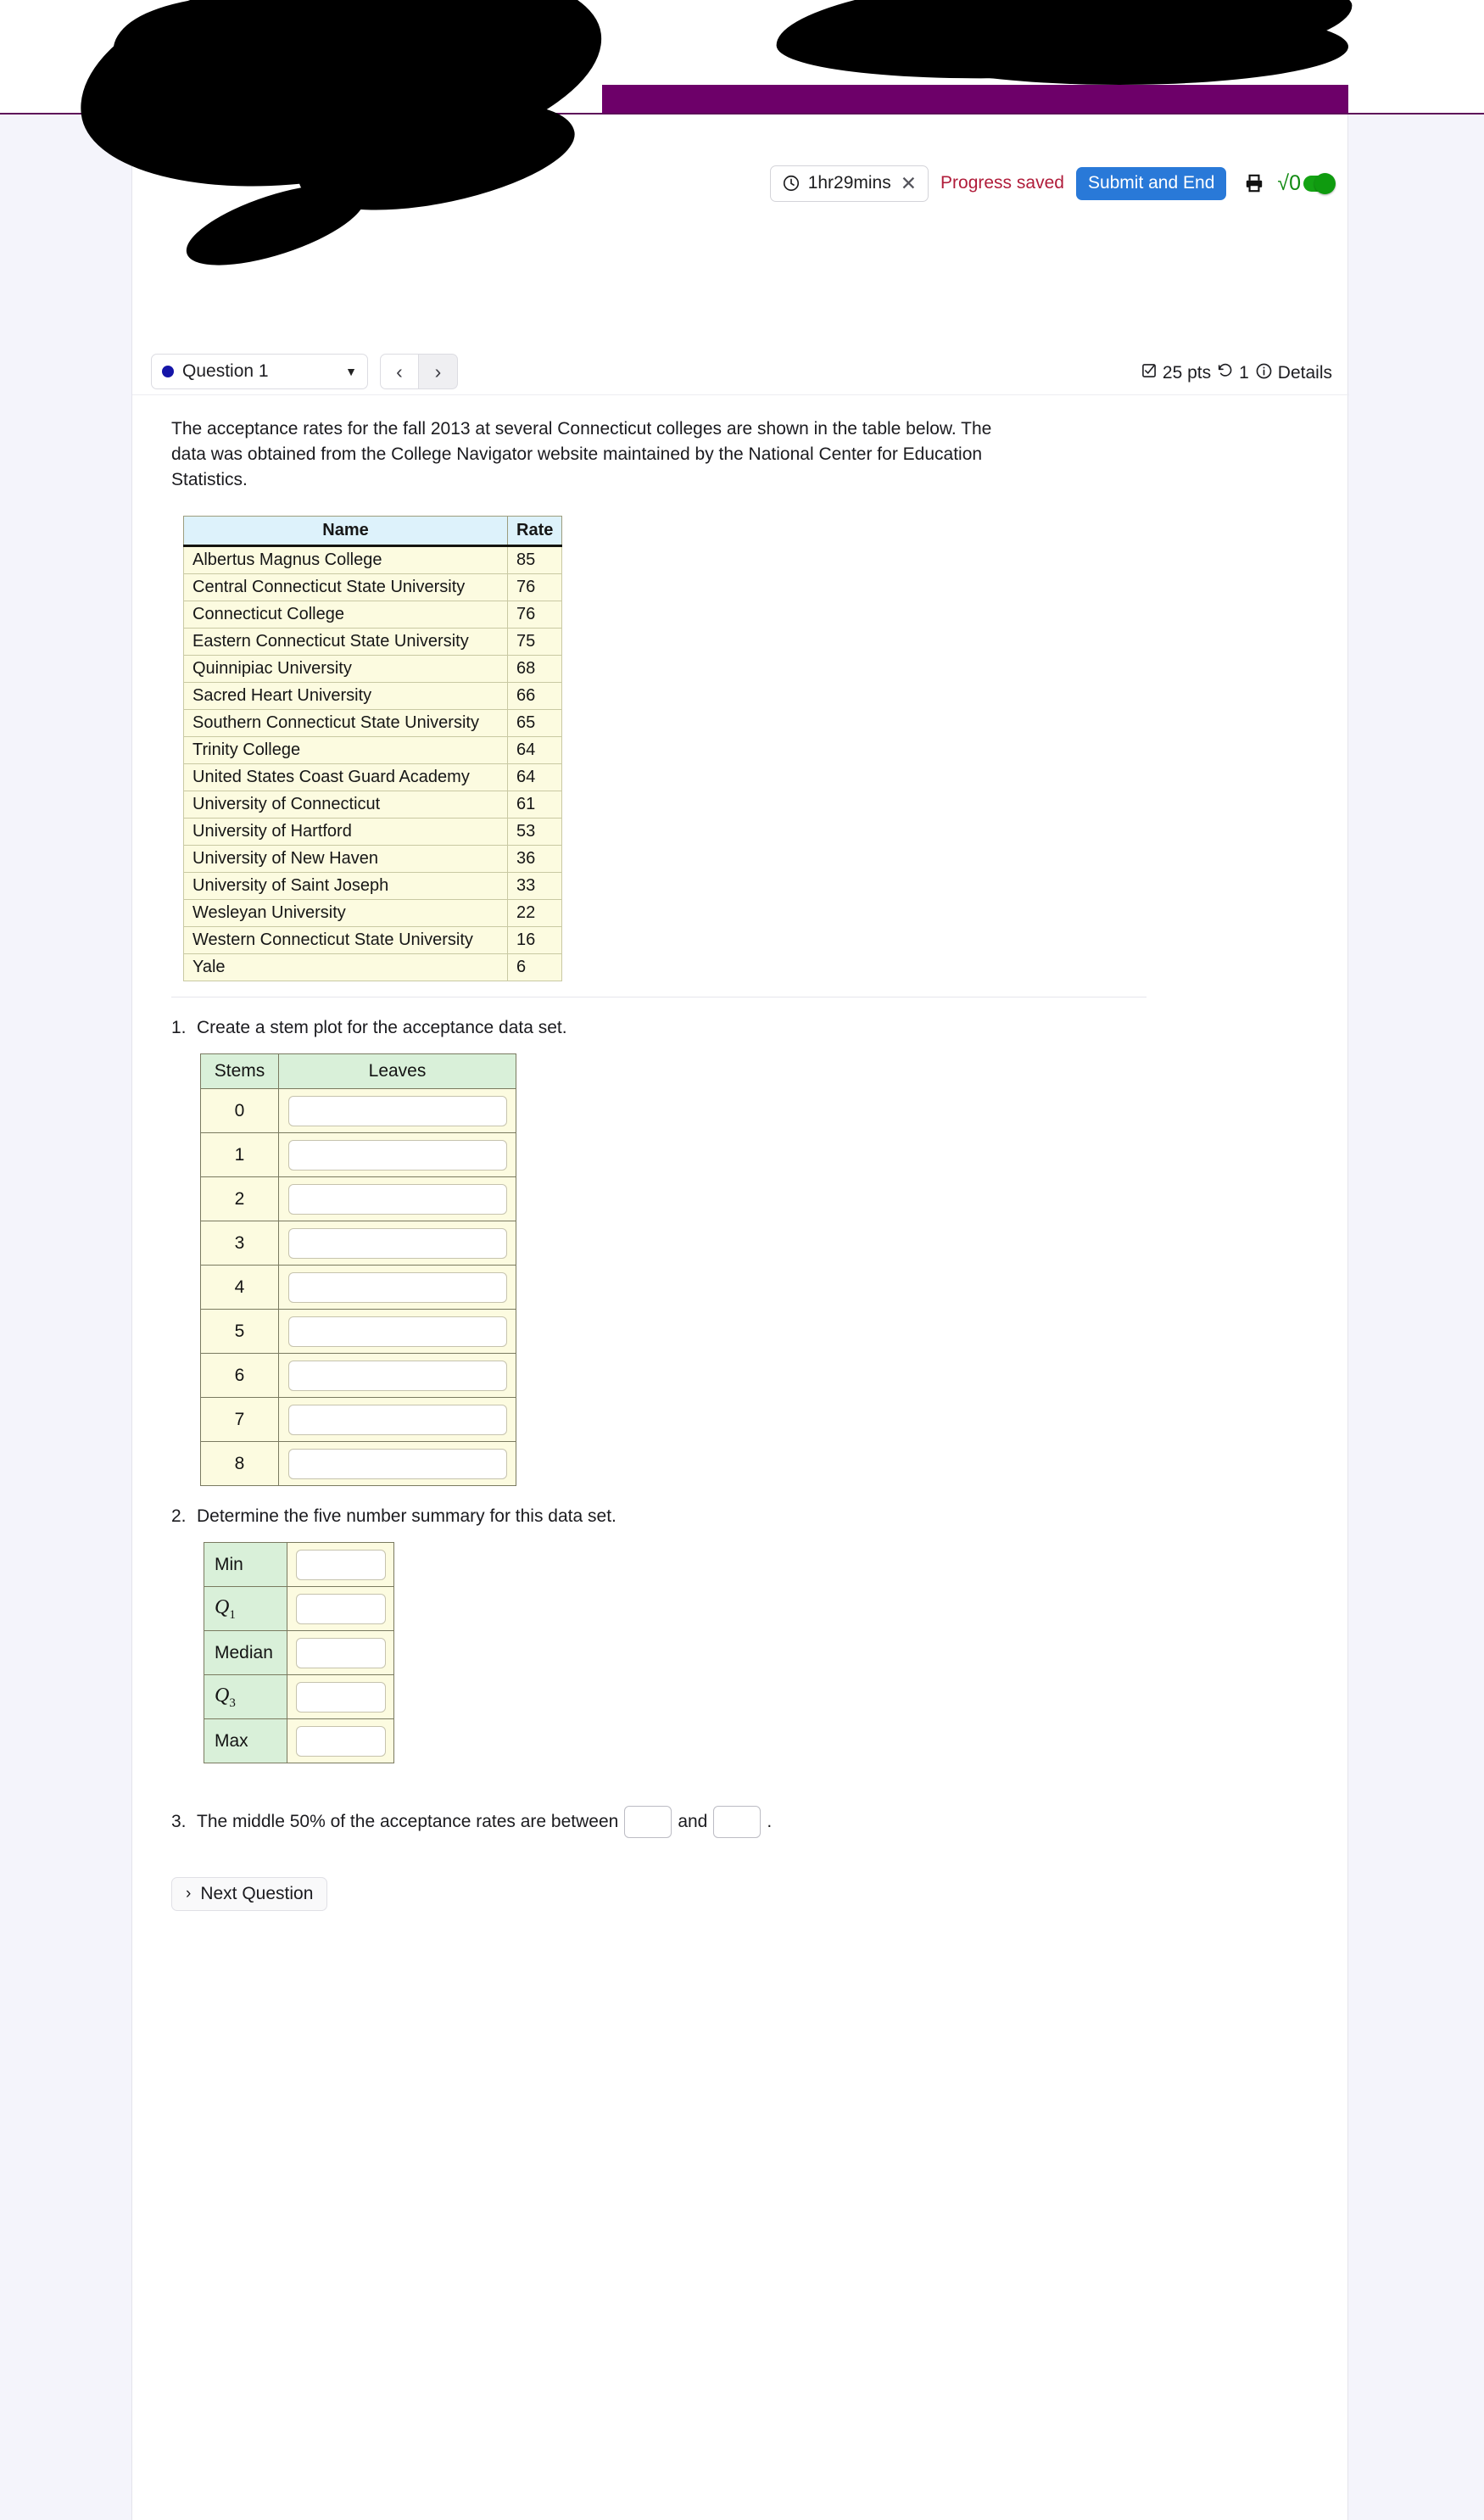 The image size is (1484, 2520). I want to click on print-icon, so click(1254, 183).